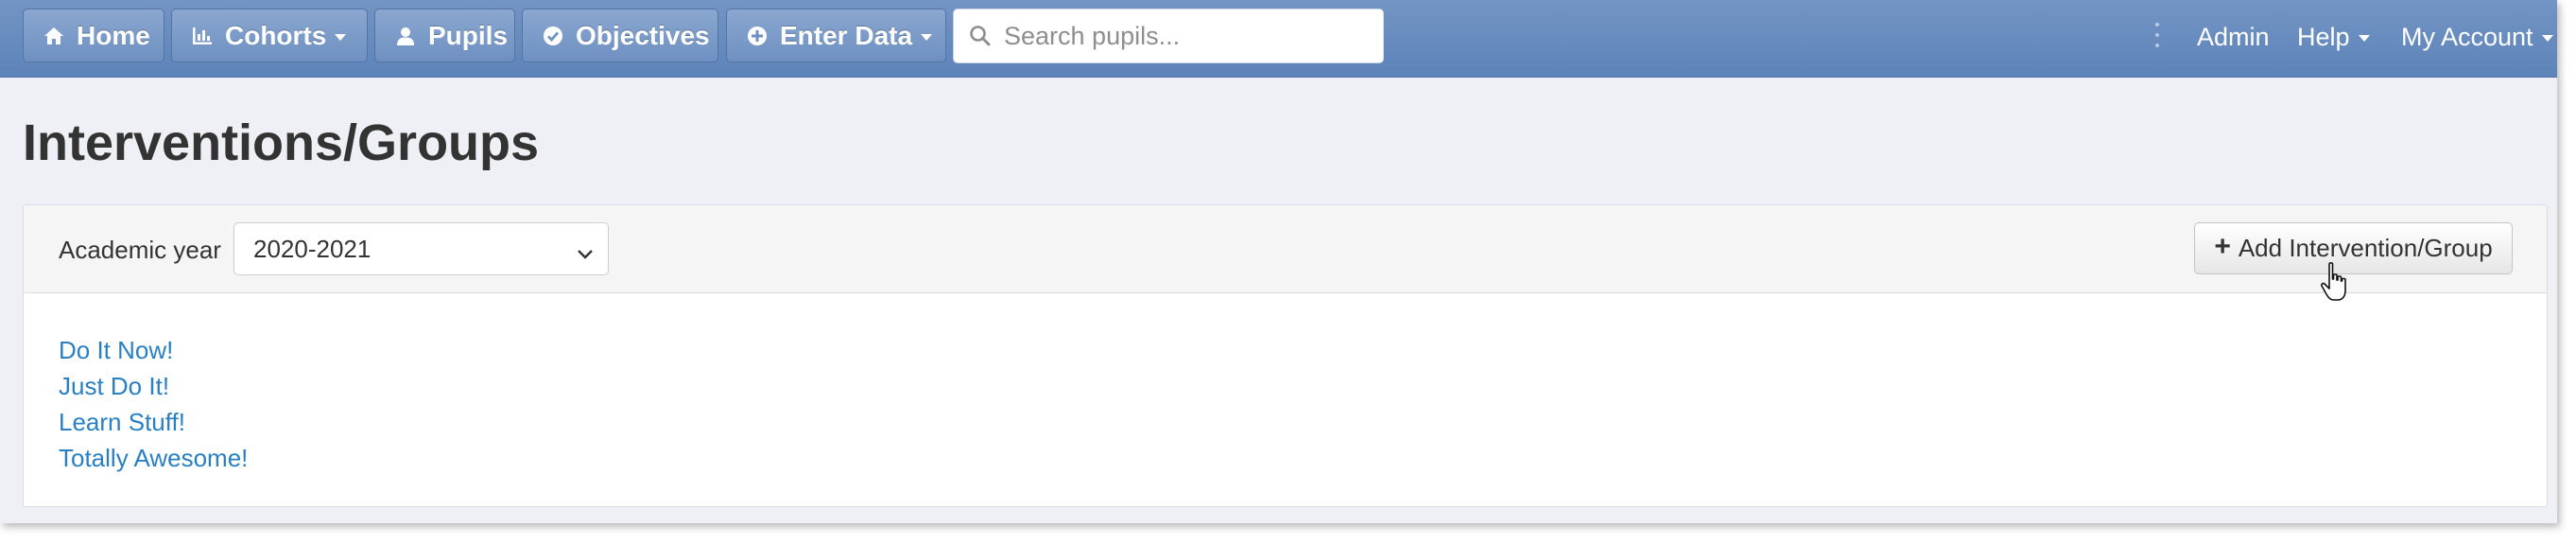  What do you see at coordinates (2323, 36) in the screenshot?
I see `nav-help-label: Help` at bounding box center [2323, 36].